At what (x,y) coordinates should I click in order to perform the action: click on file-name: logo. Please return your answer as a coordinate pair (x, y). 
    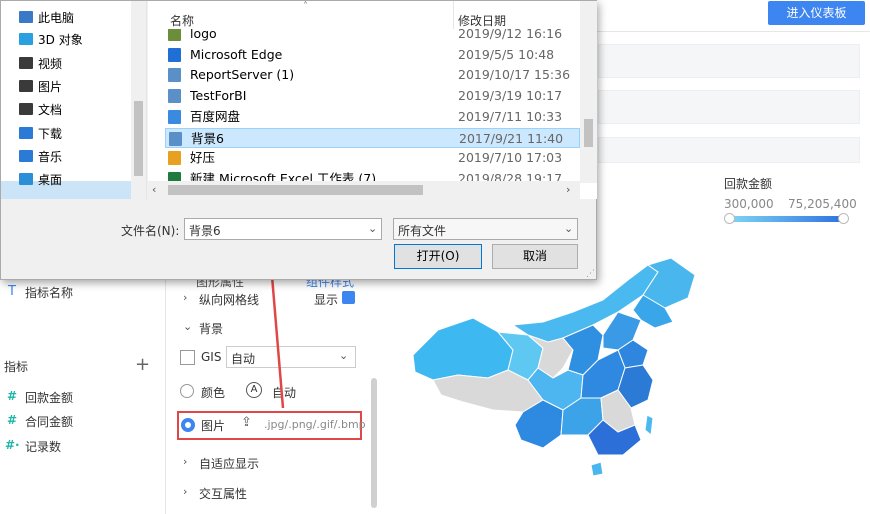
    Looking at the image, I should click on (203, 35).